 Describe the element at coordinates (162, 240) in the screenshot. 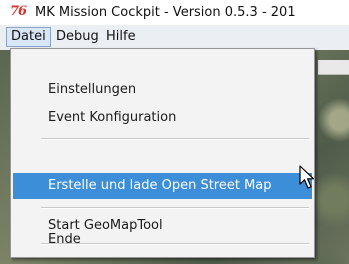

I see `menu-item-ende: Ende` at that location.